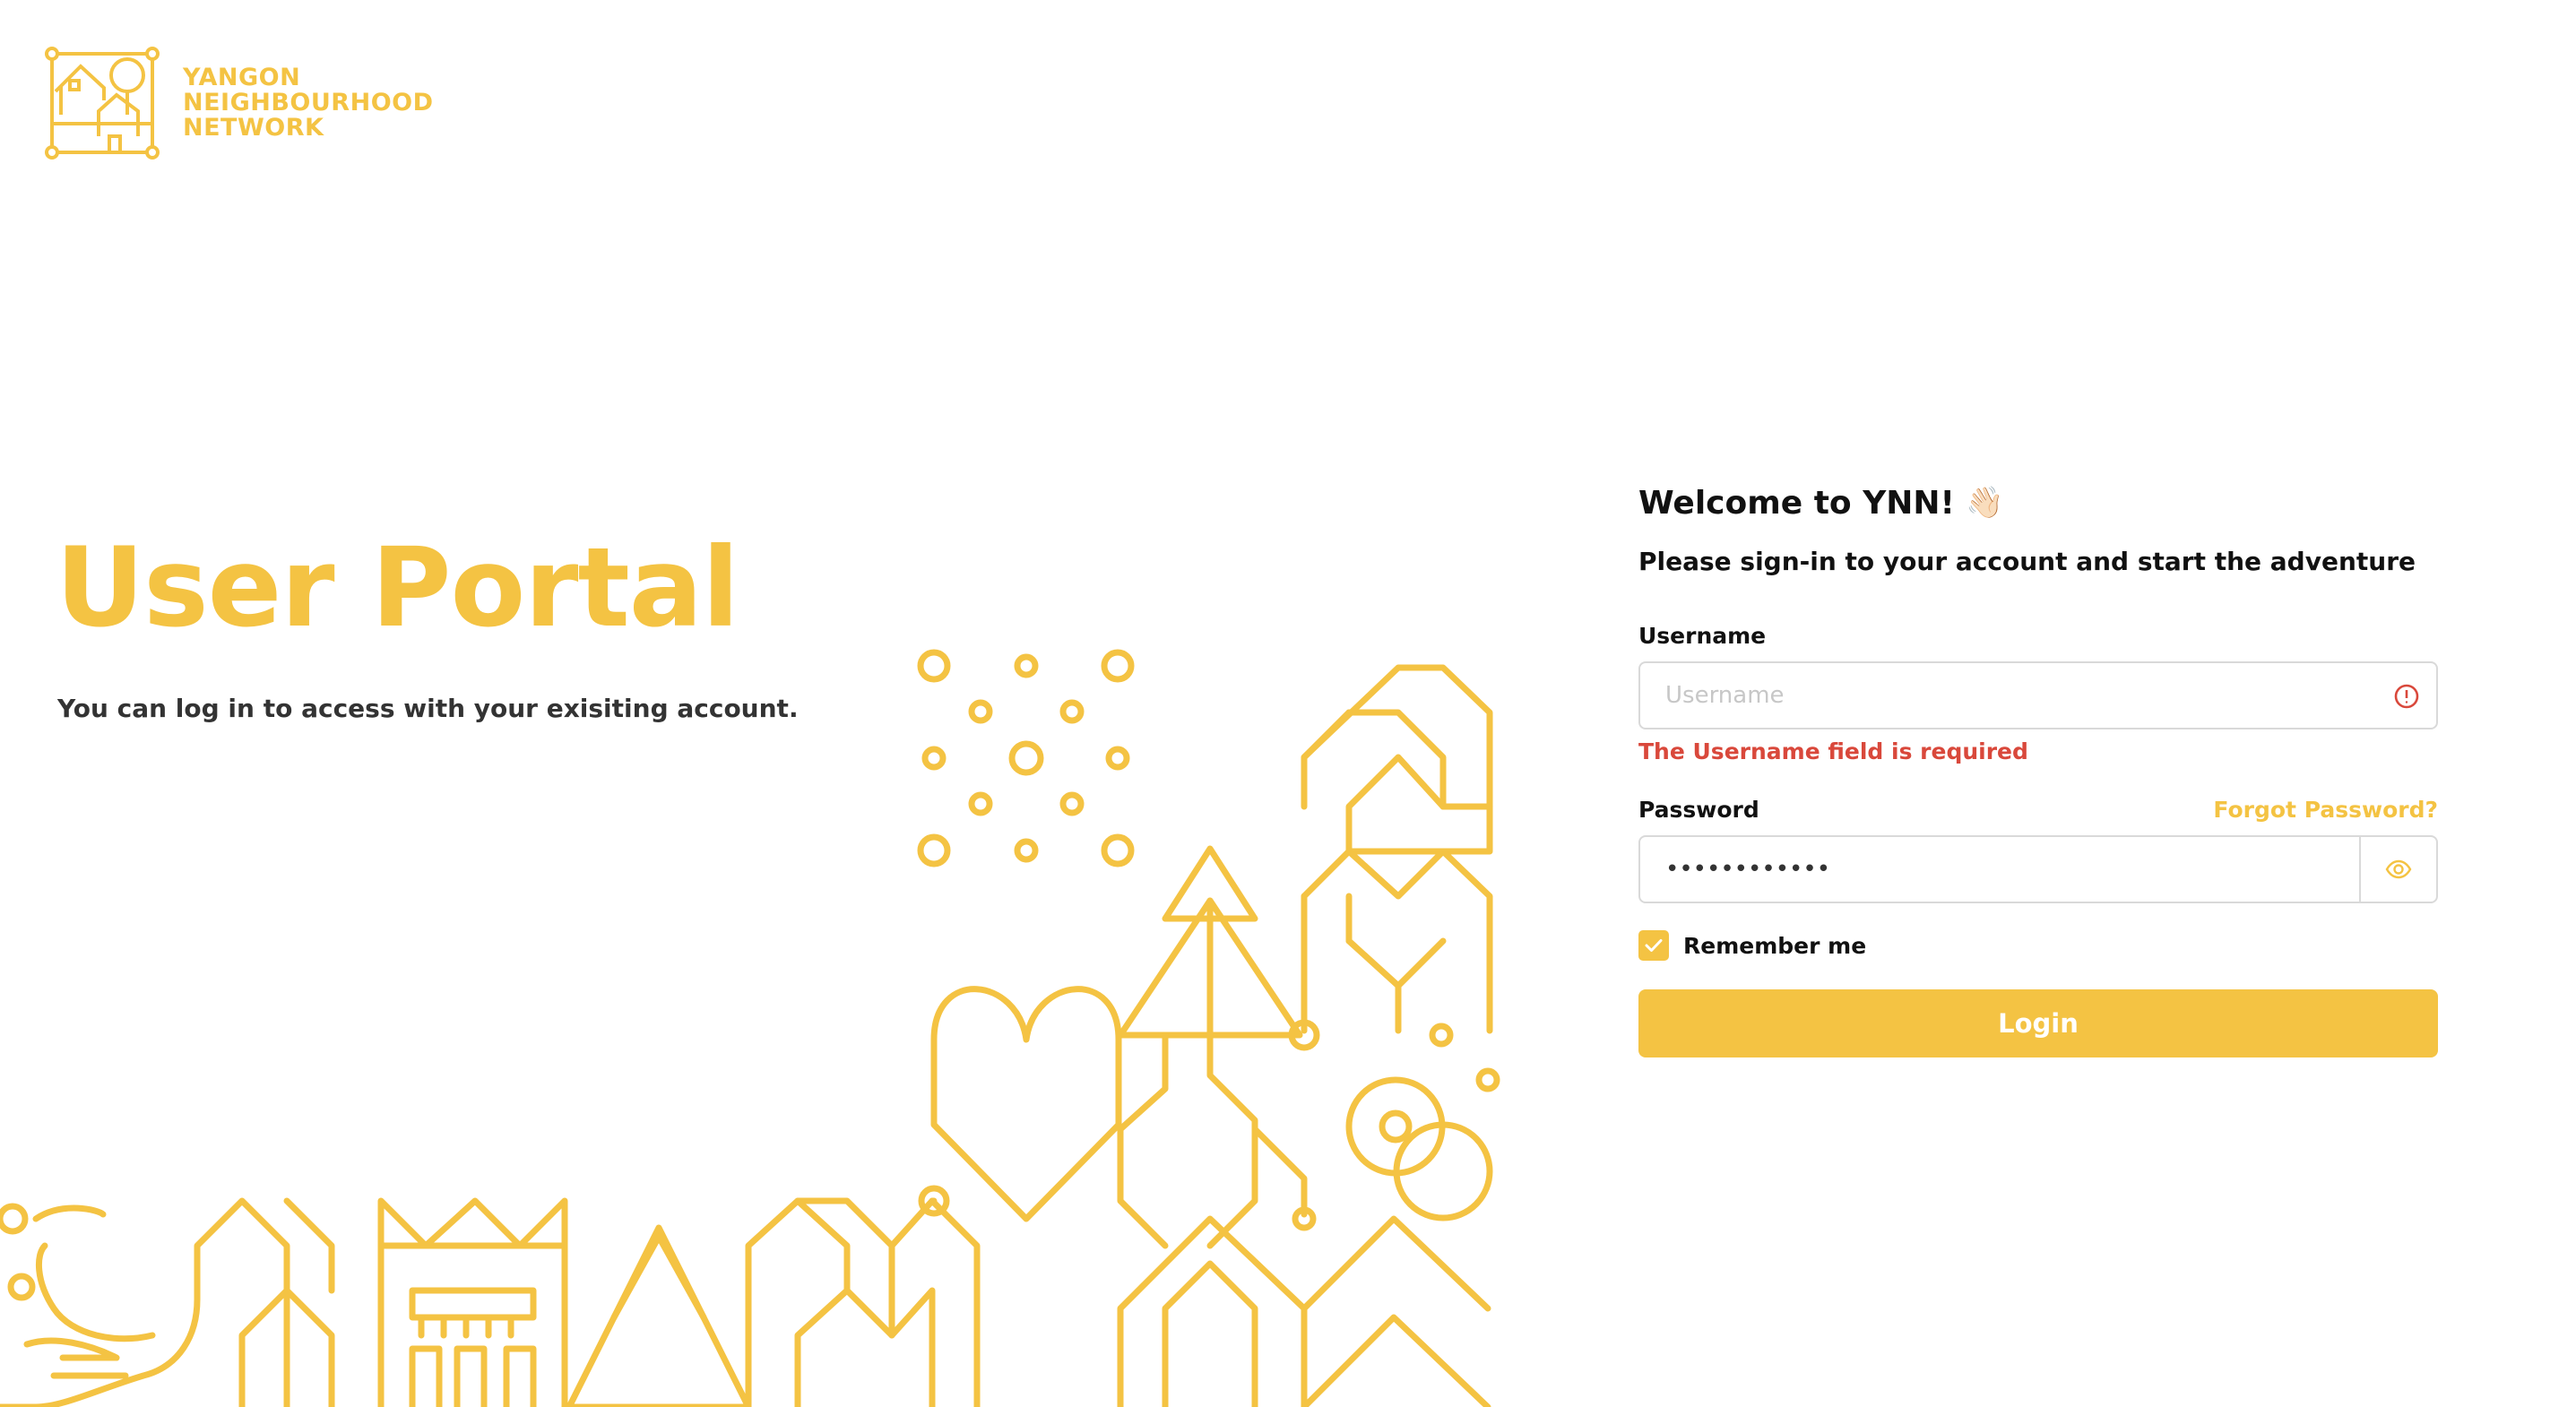 Image resolution: width=2576 pixels, height=1407 pixels. Describe the element at coordinates (1394, 878) in the screenshot. I see `geometric-houses` at that location.